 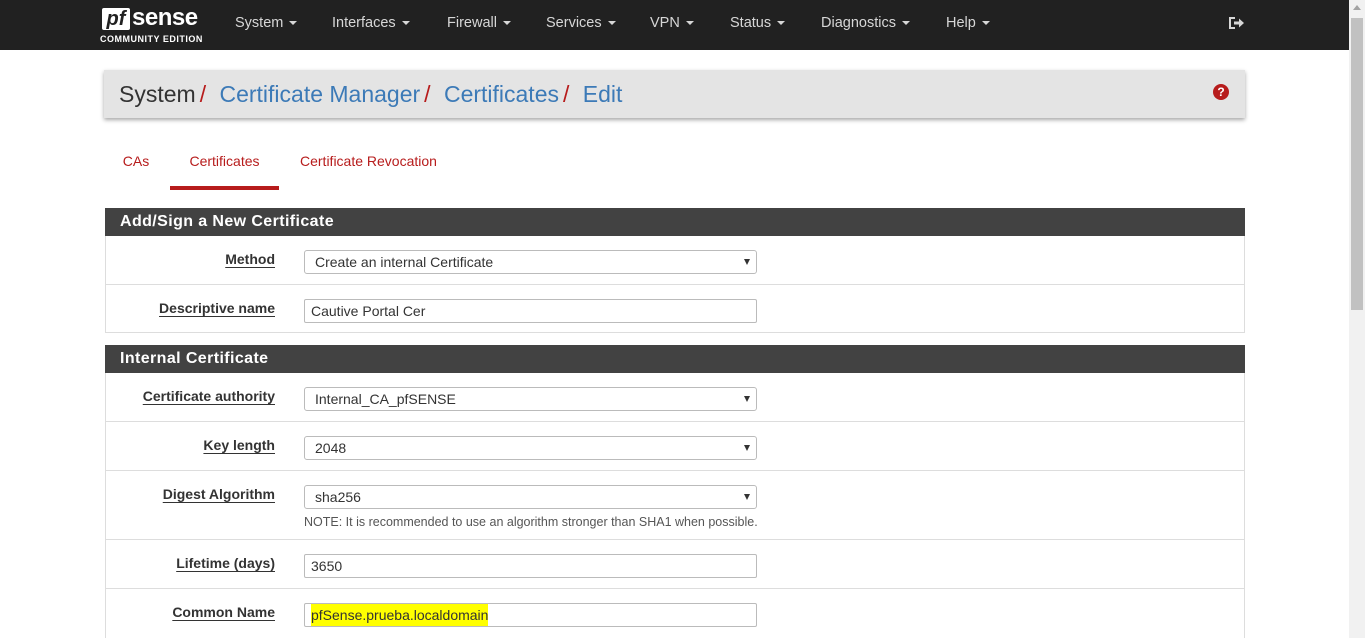 I want to click on scrollbar-thumb, so click(x=1357, y=164).